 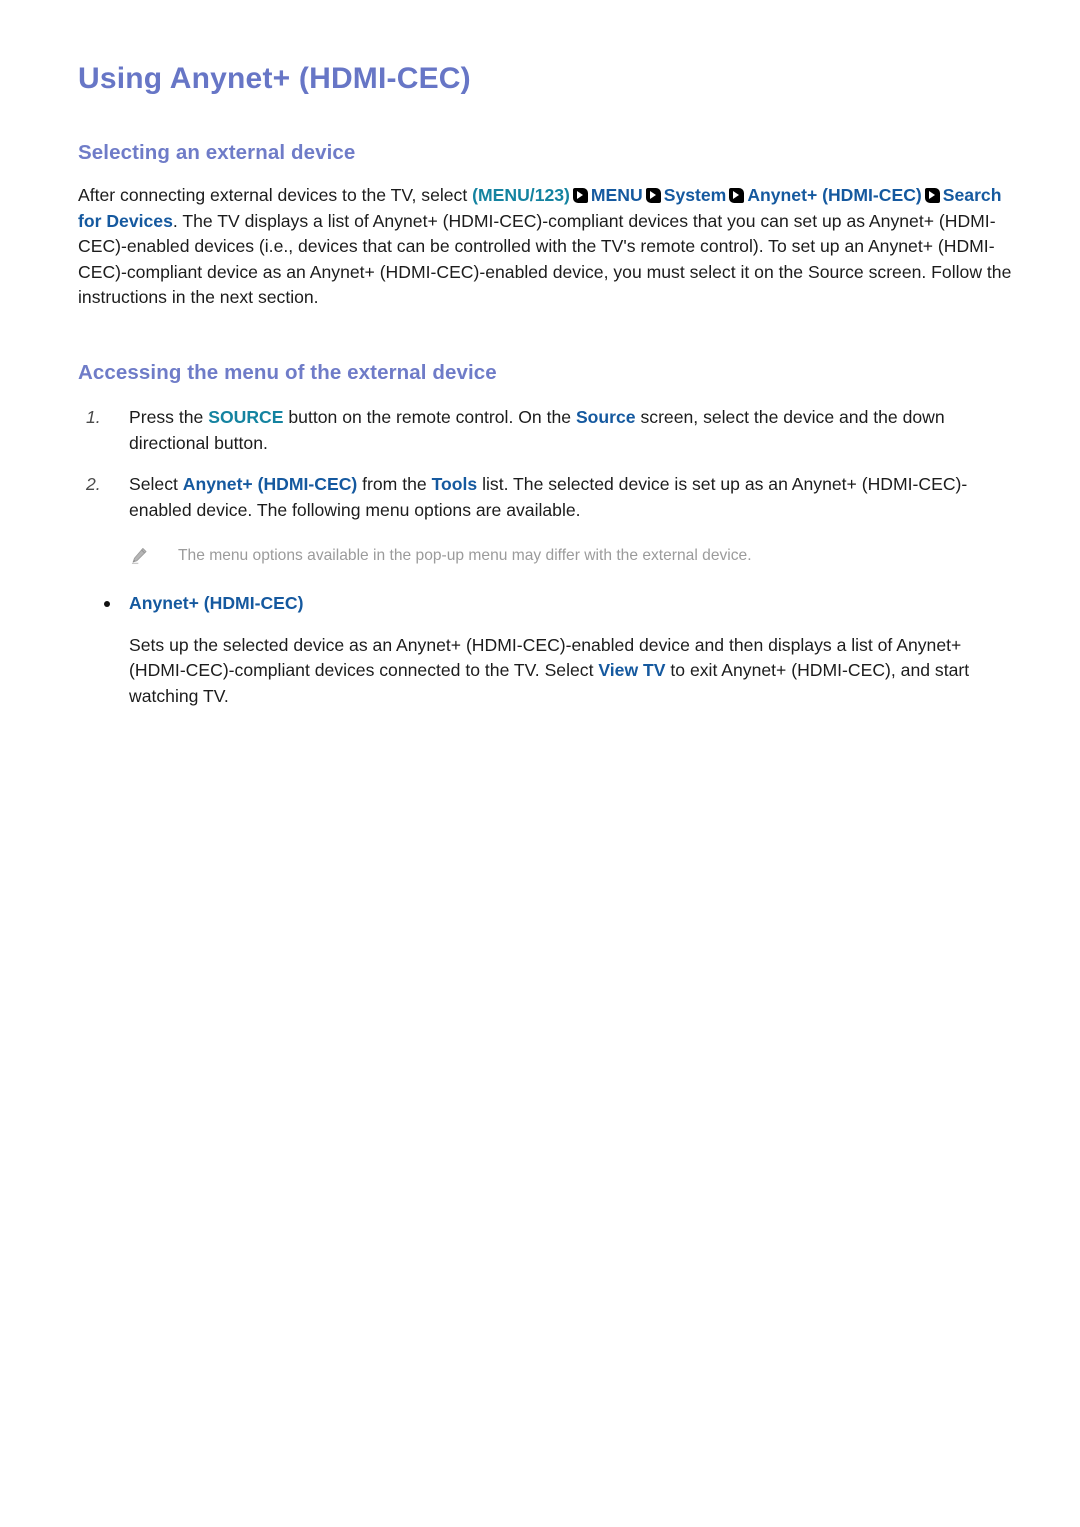 I want to click on page-title: Using Anynet+ (HDMI-CEC), so click(x=274, y=78).